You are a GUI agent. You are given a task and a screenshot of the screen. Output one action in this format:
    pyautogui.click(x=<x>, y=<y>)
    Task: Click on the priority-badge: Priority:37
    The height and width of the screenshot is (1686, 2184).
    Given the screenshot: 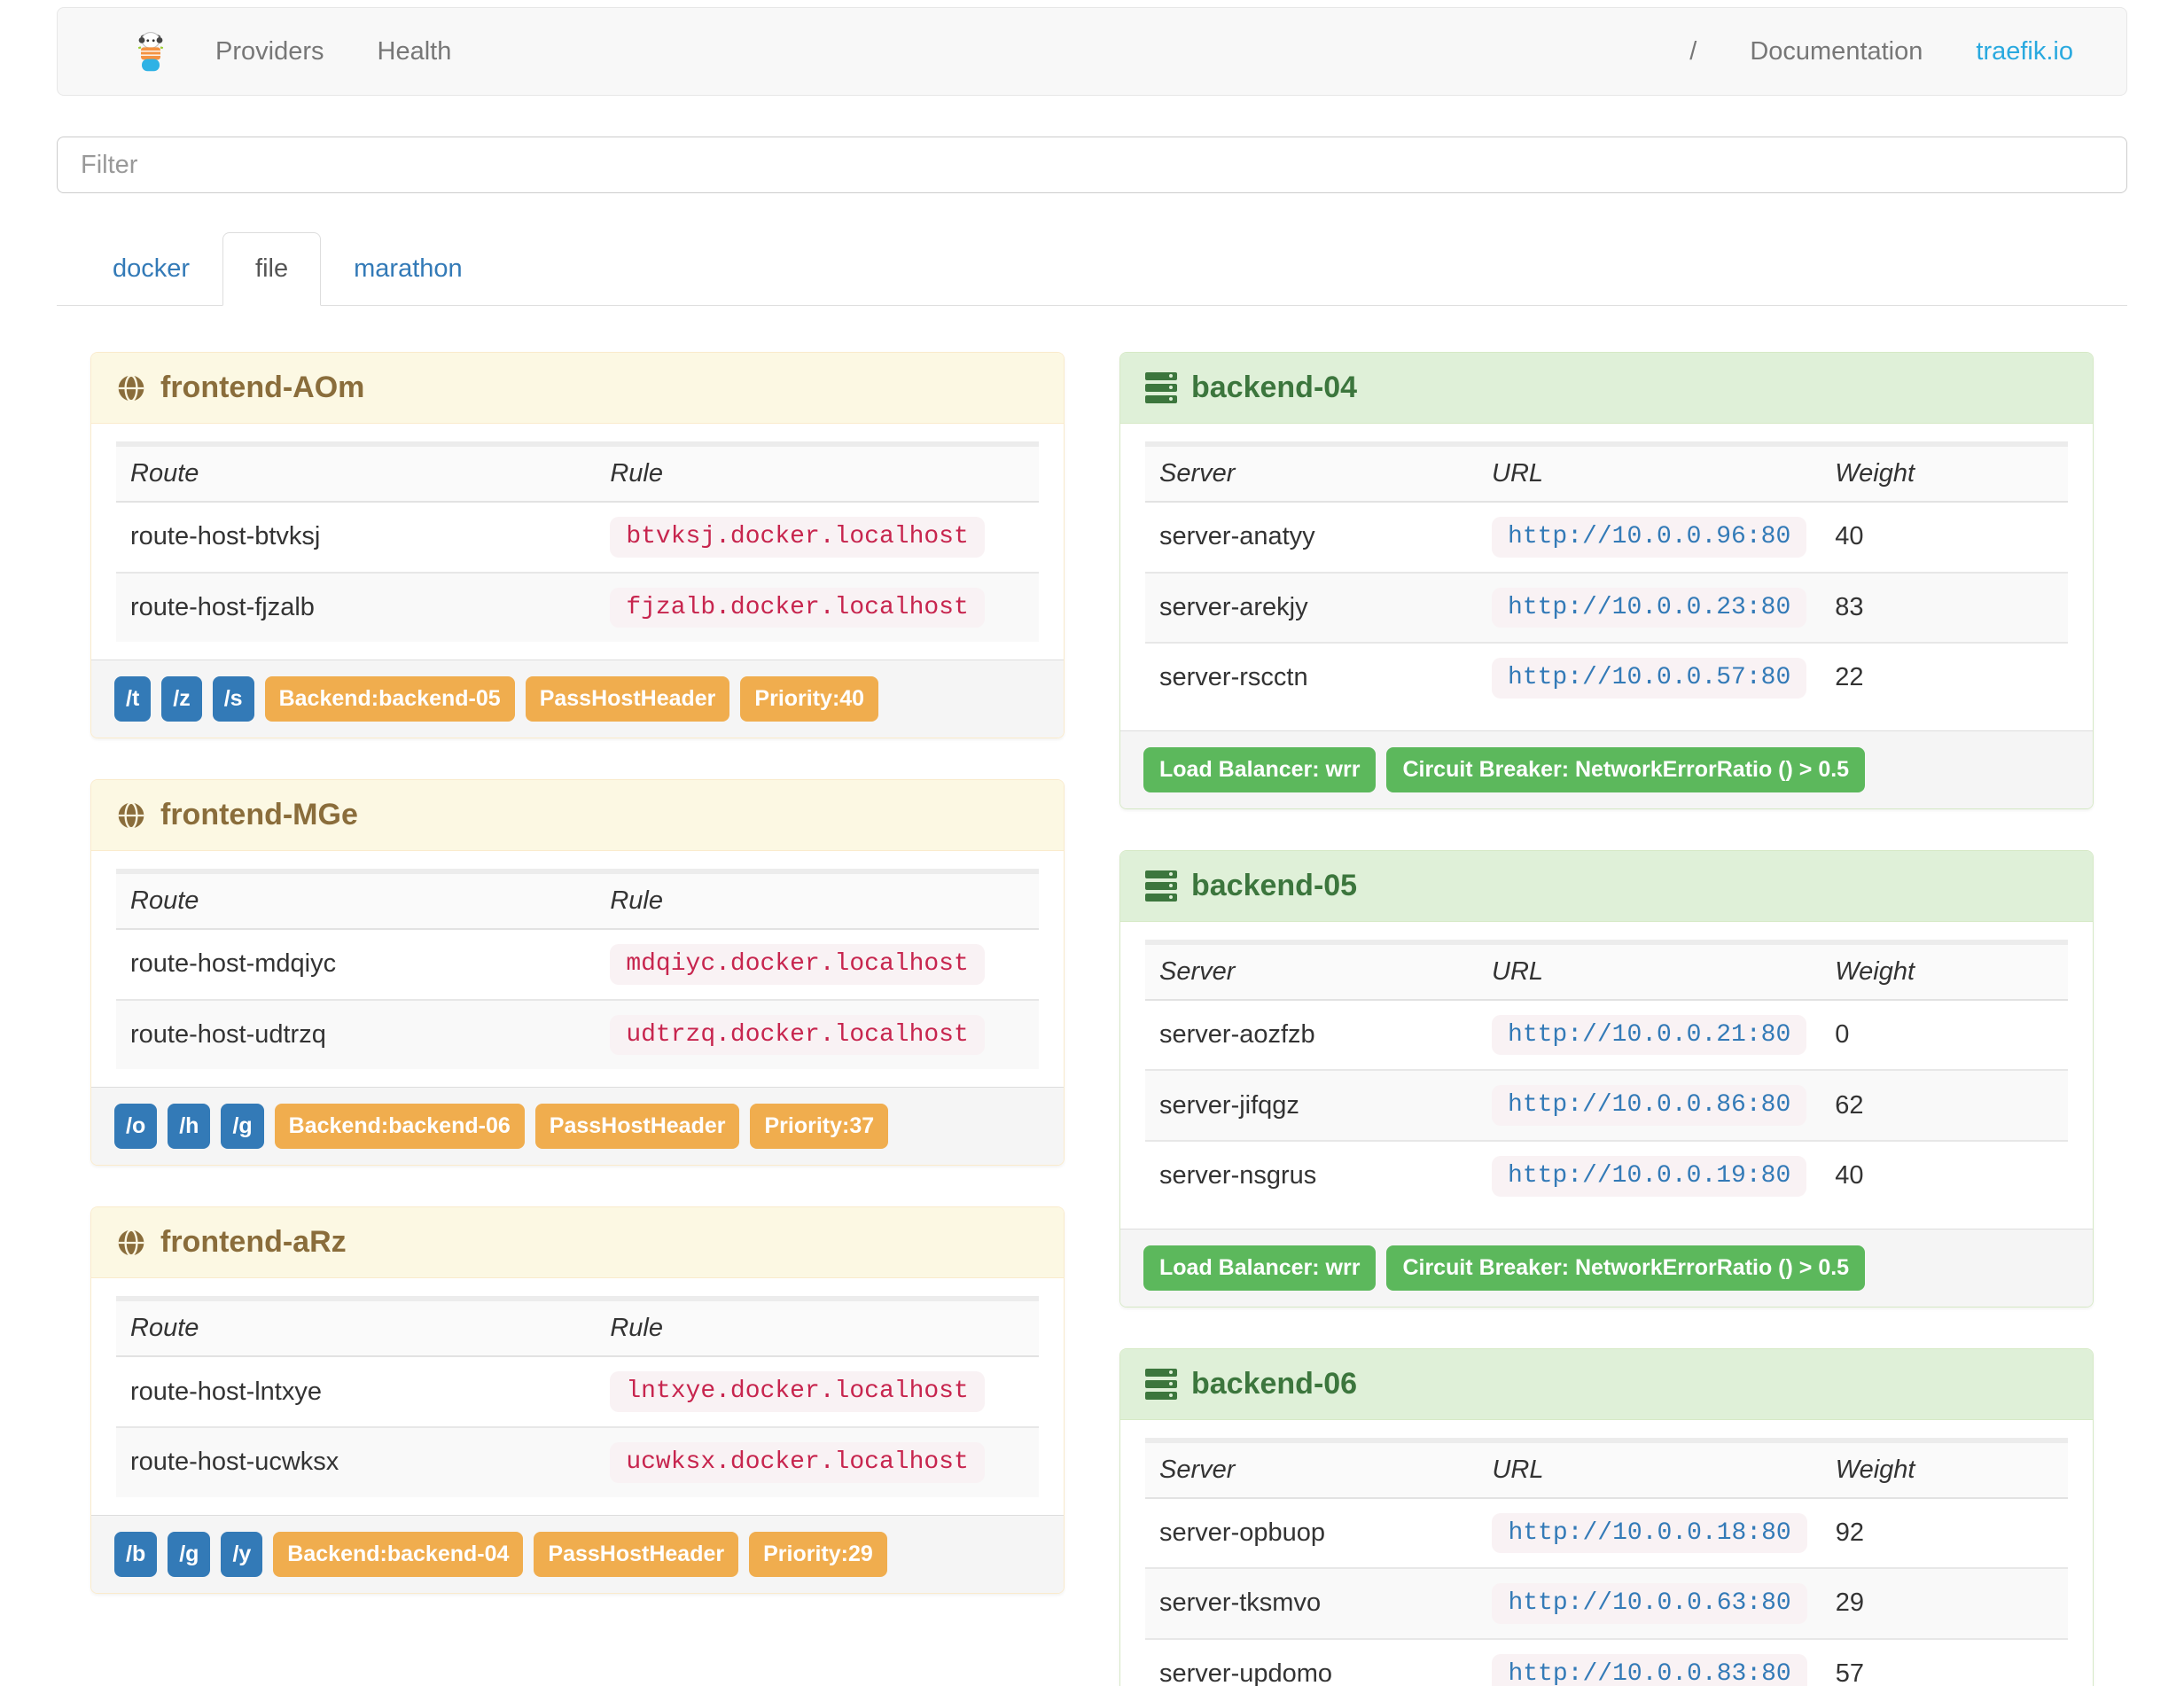 What is the action you would take?
    pyautogui.click(x=819, y=1127)
    